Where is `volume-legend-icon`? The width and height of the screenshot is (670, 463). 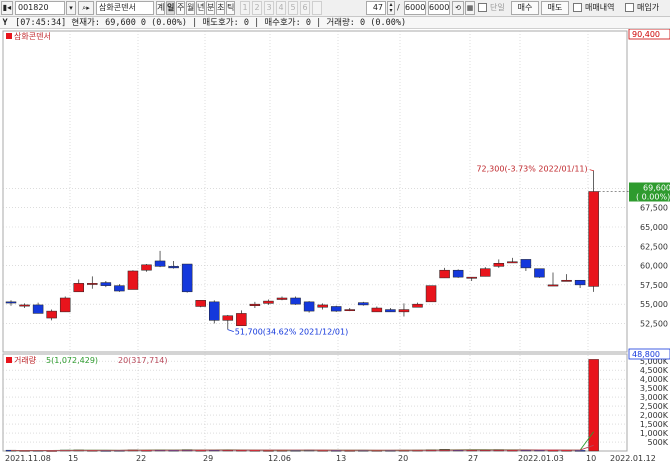
volume-legend-icon is located at coordinates (9, 360).